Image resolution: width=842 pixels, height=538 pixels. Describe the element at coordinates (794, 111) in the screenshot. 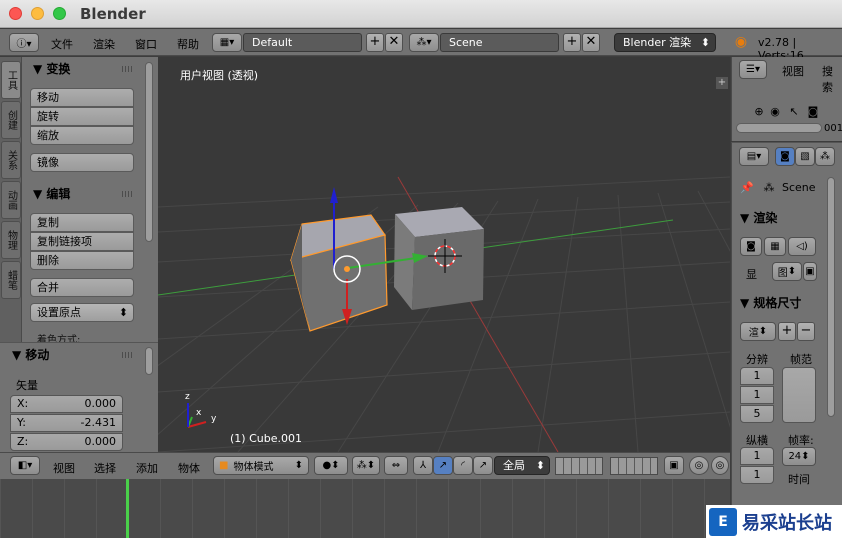

I see `cursor-icon: ↖` at that location.